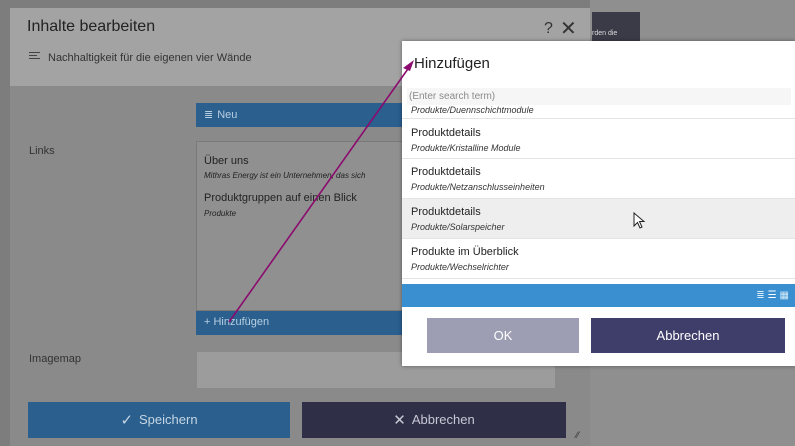 The height and width of the screenshot is (446, 795). What do you see at coordinates (321, 191) in the screenshot?
I see `annotation-arrow` at bounding box center [321, 191].